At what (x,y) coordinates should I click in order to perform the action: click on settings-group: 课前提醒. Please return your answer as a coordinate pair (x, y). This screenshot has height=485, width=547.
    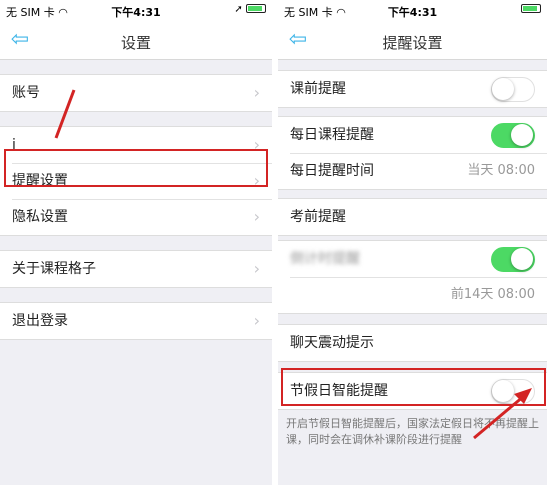
    Looking at the image, I should click on (412, 89).